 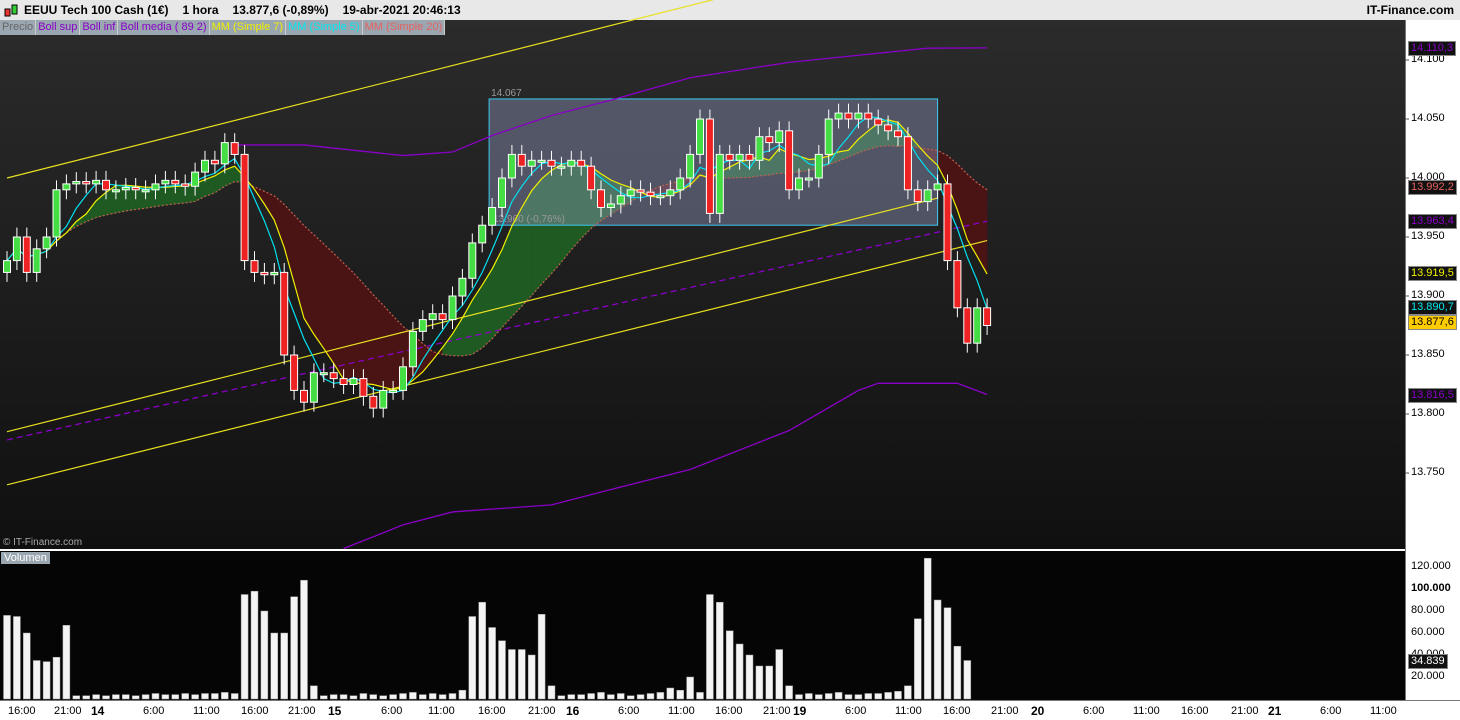 What do you see at coordinates (99, 27) in the screenshot?
I see `legend-item: Boll inf` at bounding box center [99, 27].